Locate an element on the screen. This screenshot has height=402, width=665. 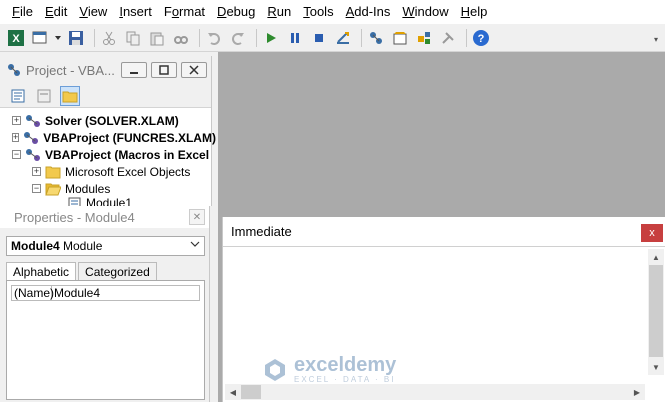
horizontal-scrollbar: ◀ ▶ is located at coordinates (435, 392).